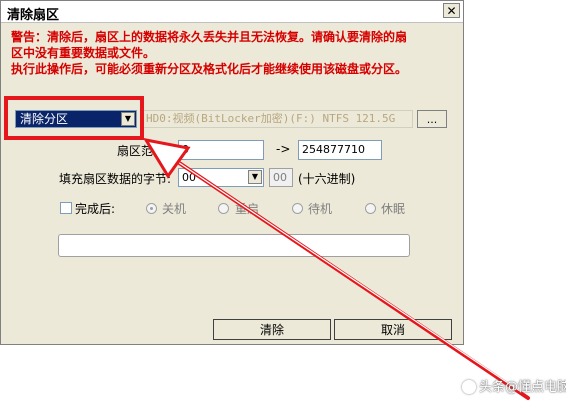  I want to click on watermark: 头条@懂点电脑, so click(514, 385).